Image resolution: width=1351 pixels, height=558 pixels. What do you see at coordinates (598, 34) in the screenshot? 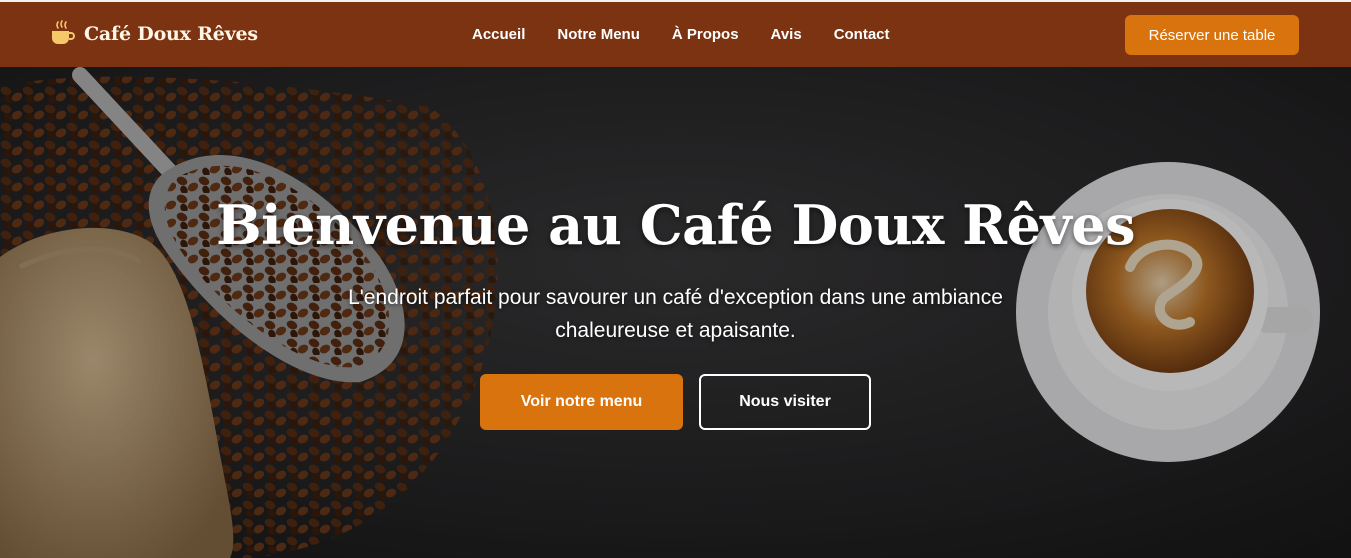
I see `nav-link-notre-menu: Notre Menu` at bounding box center [598, 34].